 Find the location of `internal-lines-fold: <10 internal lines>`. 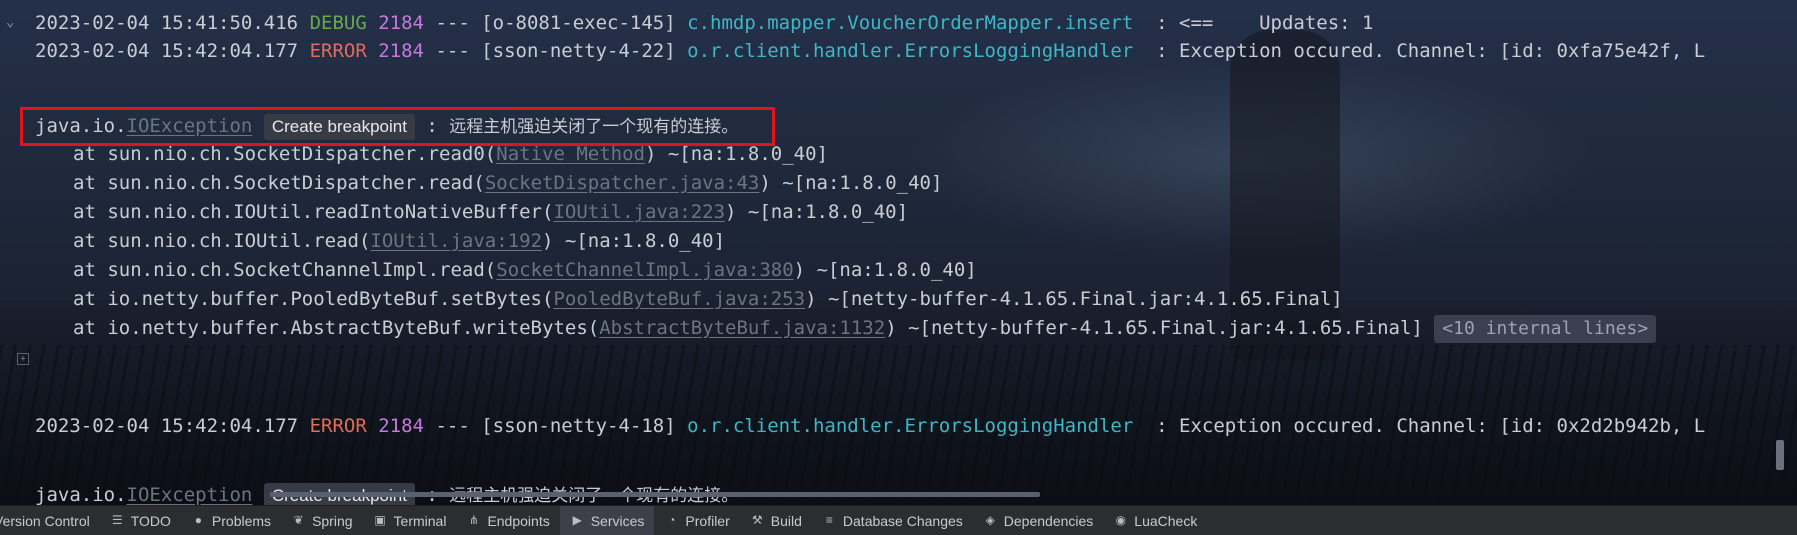

internal-lines-fold: <10 internal lines> is located at coordinates (1545, 328).